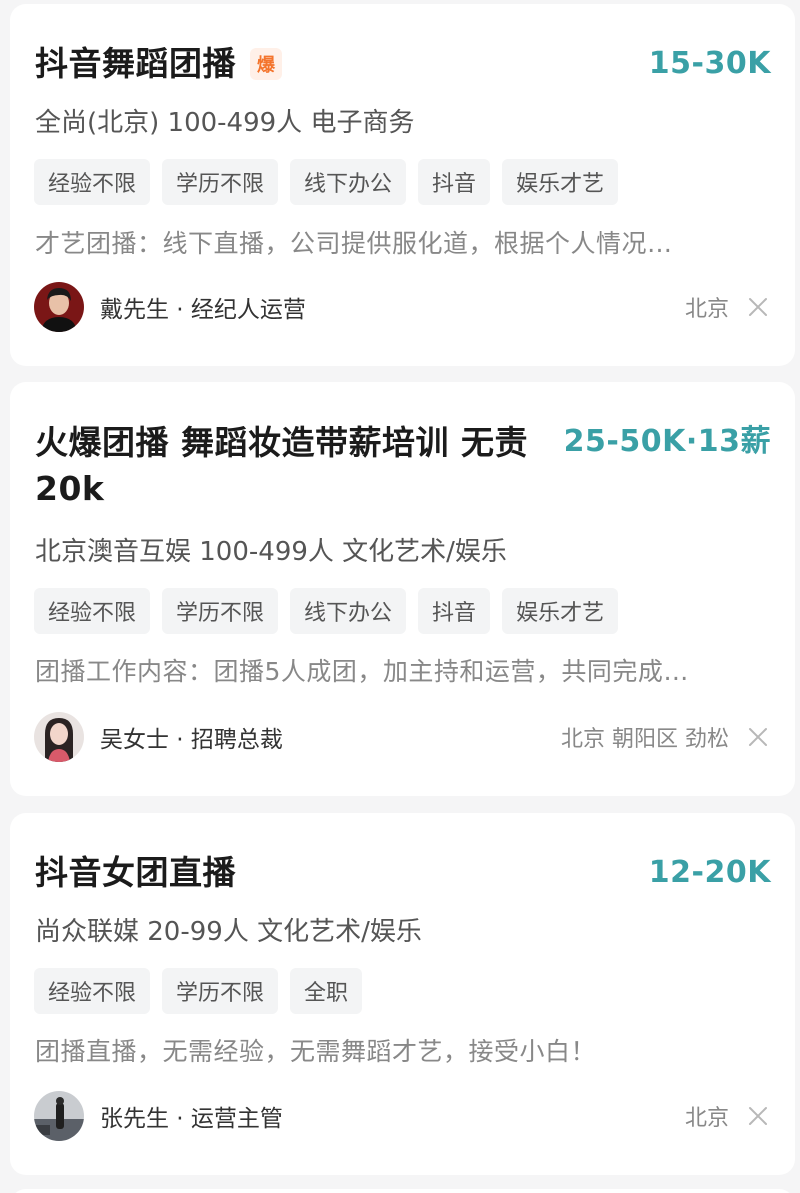  Describe the element at coordinates (326, 991) in the screenshot. I see `job-tag: 全职` at that location.